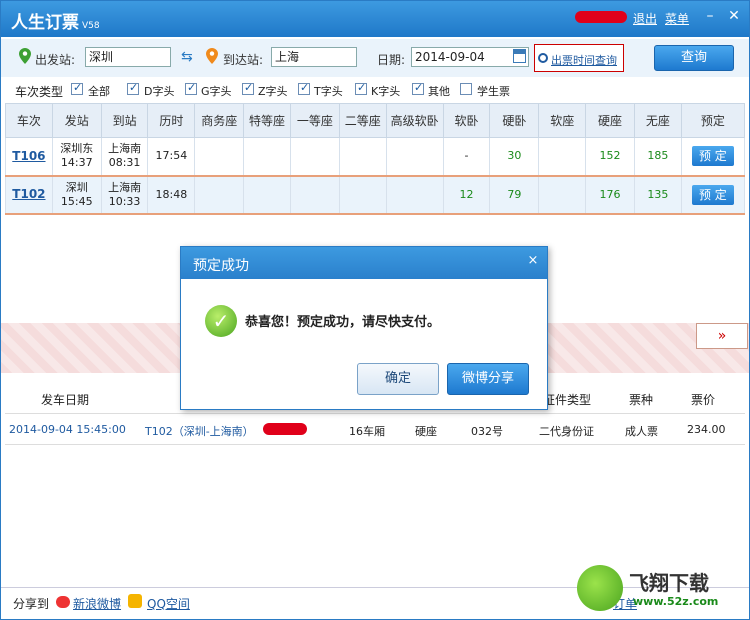  I want to click on arrival-cell: 上海南 10:33, so click(124, 195).